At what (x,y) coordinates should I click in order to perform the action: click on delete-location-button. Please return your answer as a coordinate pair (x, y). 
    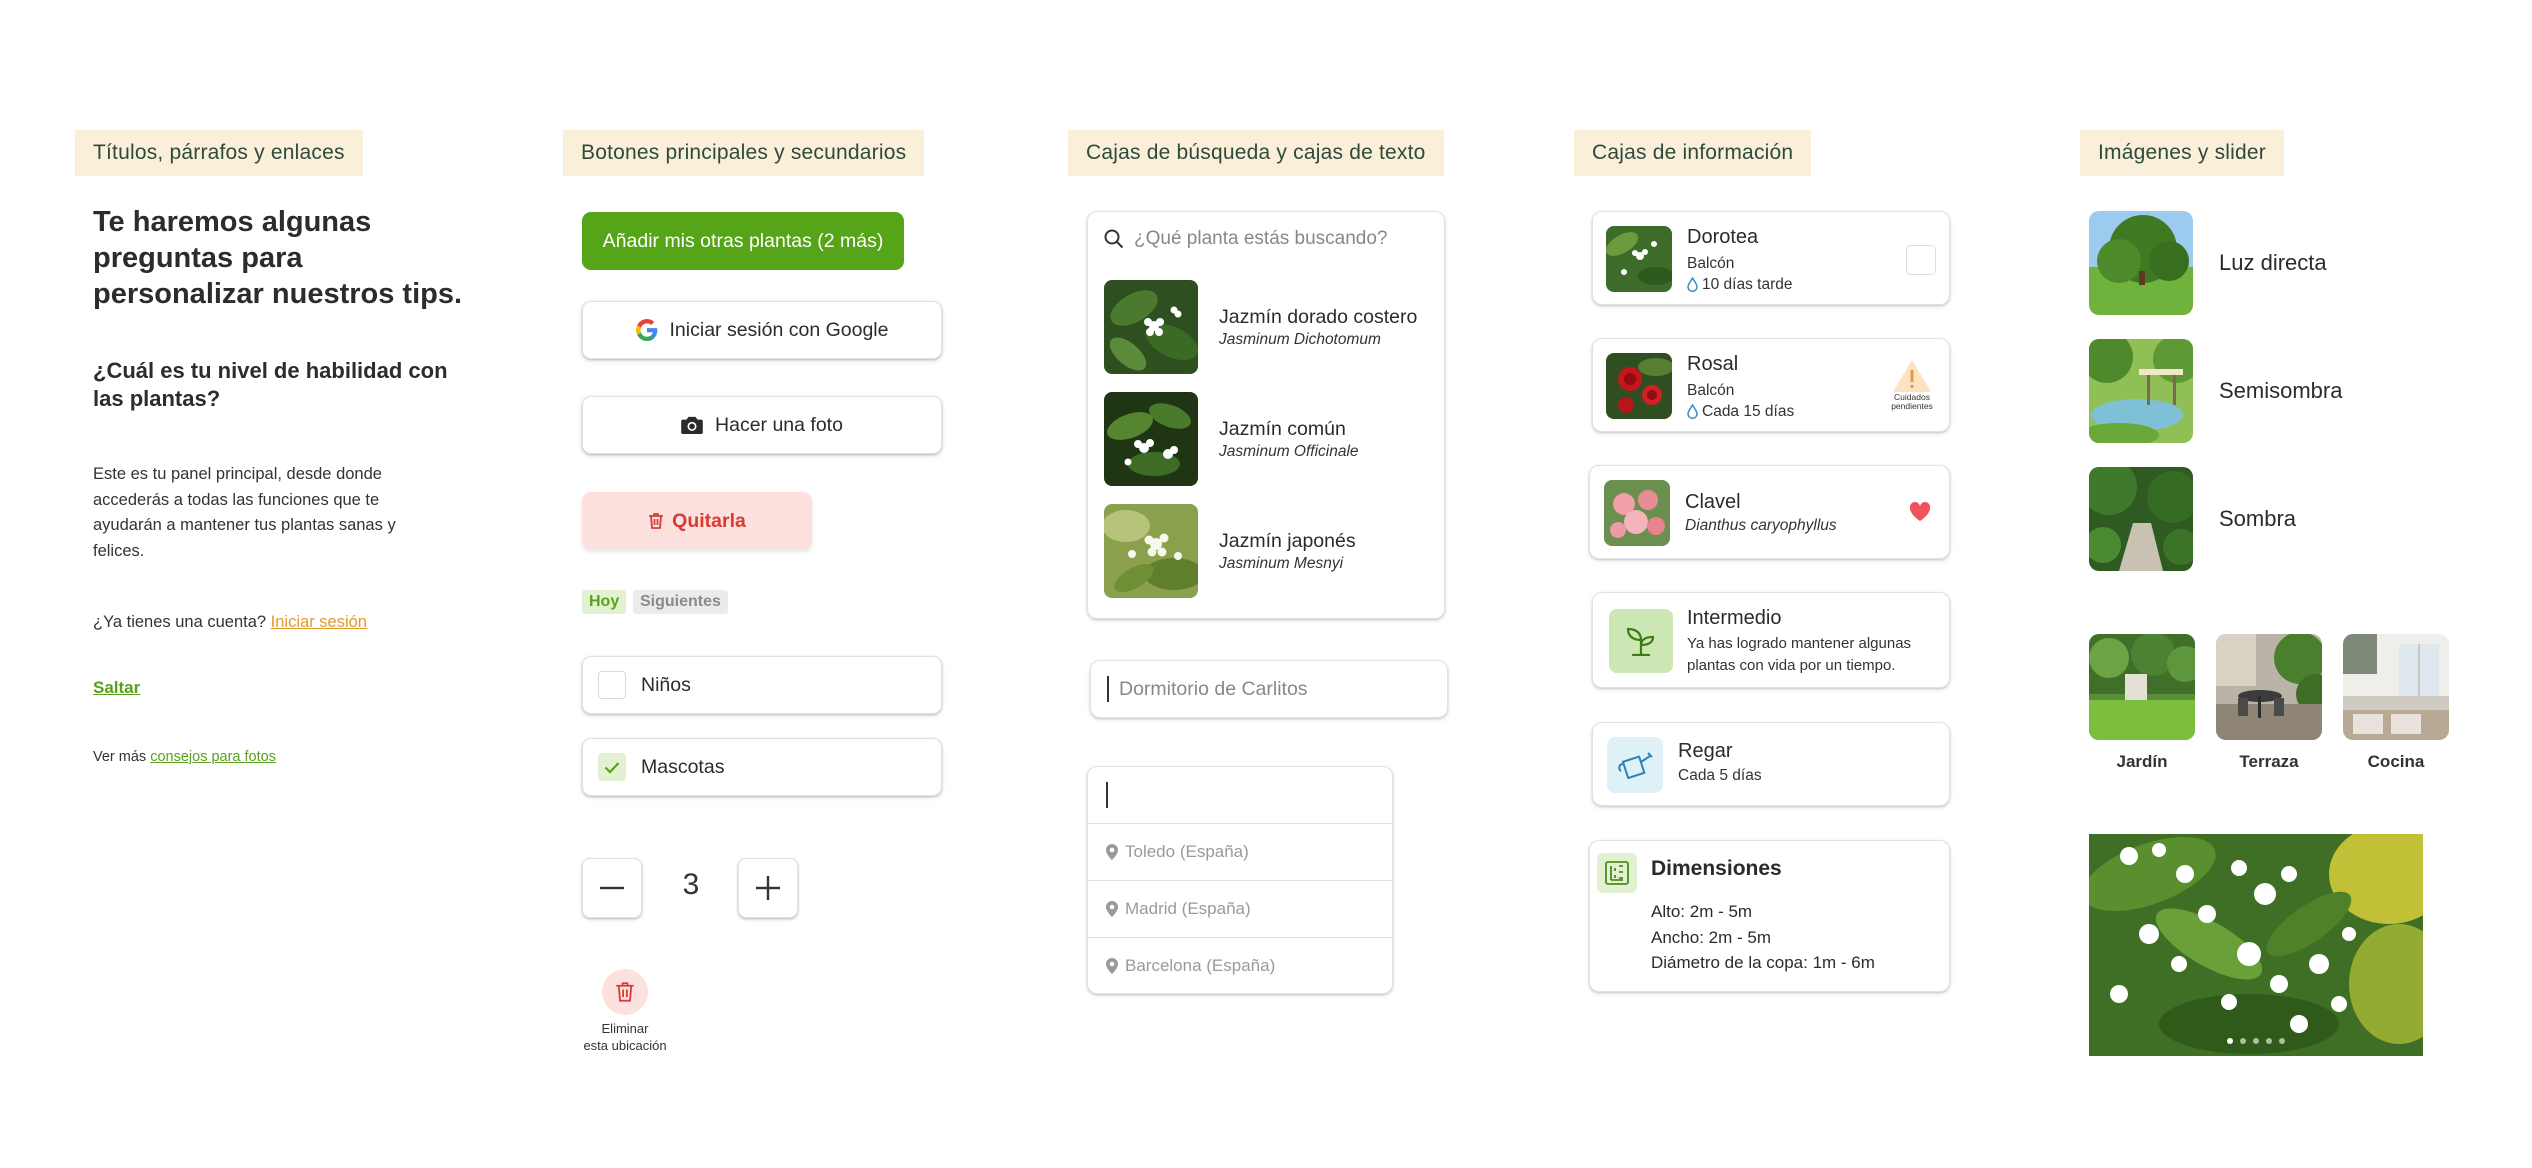
    Looking at the image, I should click on (625, 992).